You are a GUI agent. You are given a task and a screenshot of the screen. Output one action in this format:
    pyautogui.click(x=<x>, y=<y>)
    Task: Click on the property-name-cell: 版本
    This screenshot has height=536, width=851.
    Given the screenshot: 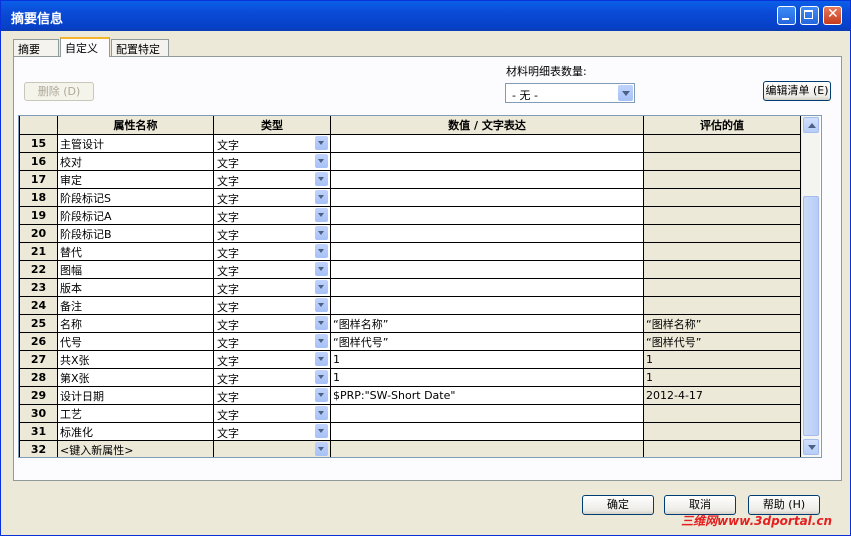 What is the action you would take?
    pyautogui.click(x=135, y=287)
    